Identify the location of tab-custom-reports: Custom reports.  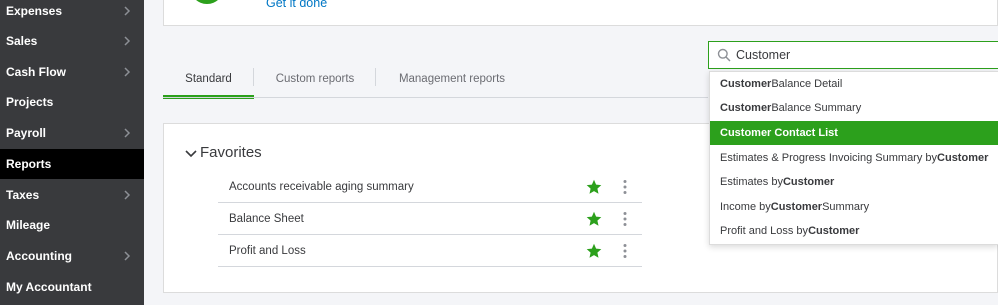
(315, 79).